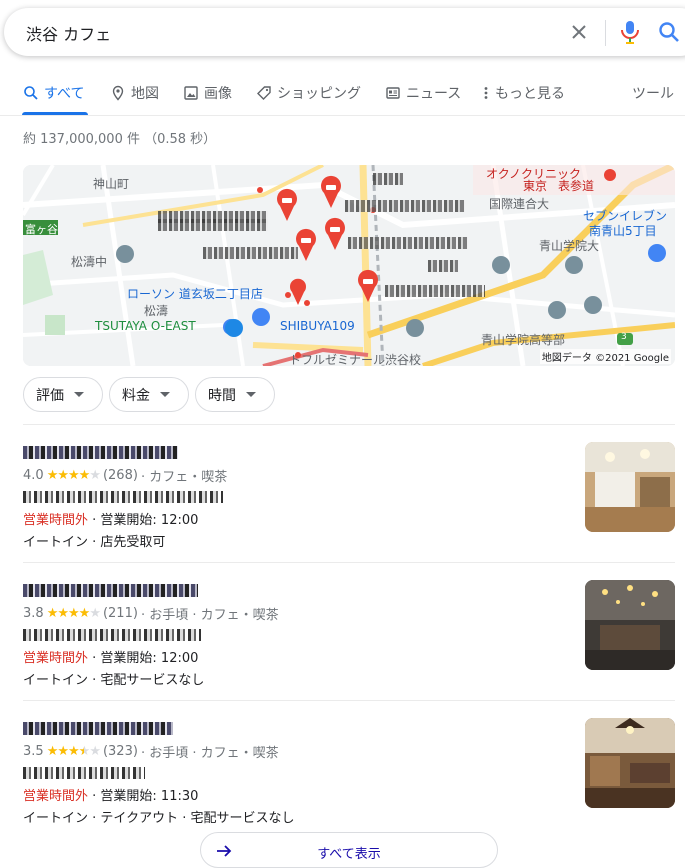  I want to click on opening-hours: 営業時間外 · 営業開始: 11:30, so click(110, 794).